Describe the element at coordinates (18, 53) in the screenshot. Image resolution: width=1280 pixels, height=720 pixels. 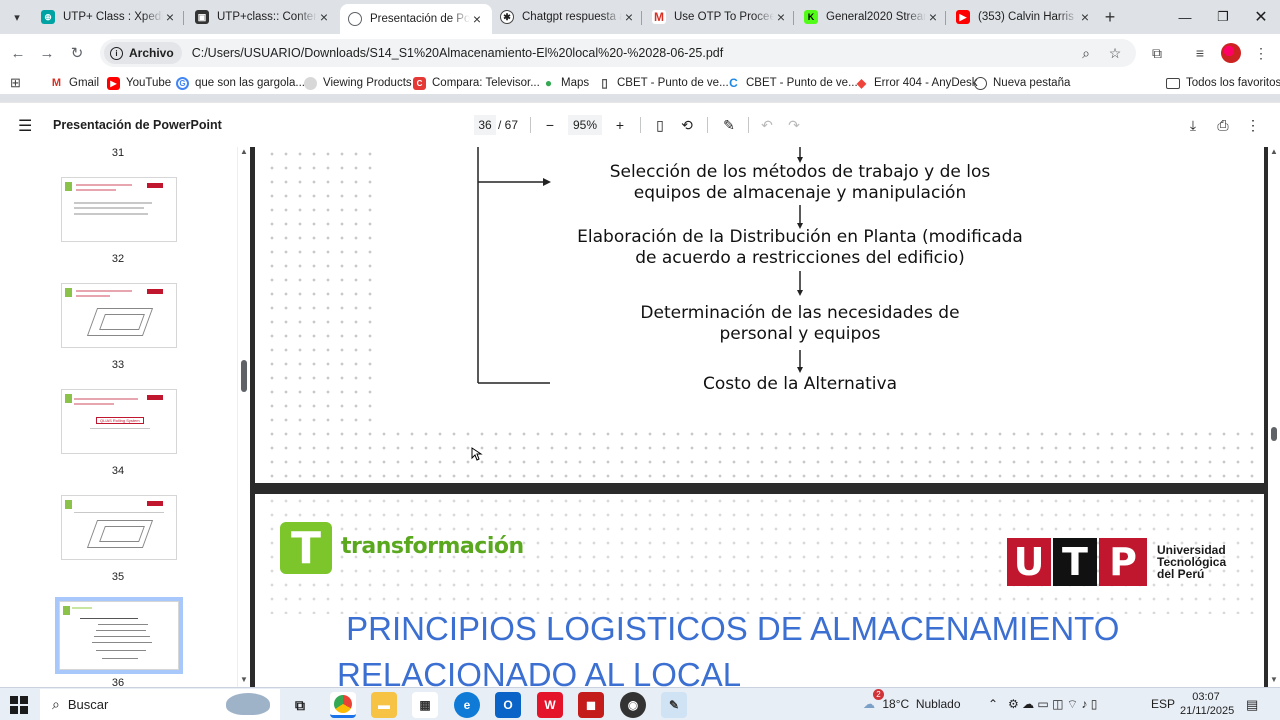
I see `back-button: ←` at that location.